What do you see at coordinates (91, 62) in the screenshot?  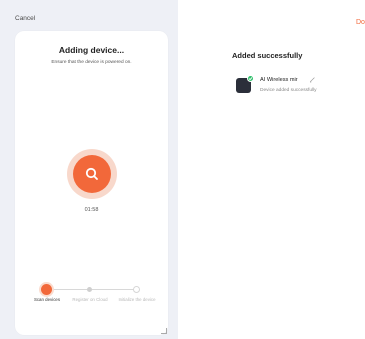 I see `page-subtitle: Ensure that the device is powered on.` at bounding box center [91, 62].